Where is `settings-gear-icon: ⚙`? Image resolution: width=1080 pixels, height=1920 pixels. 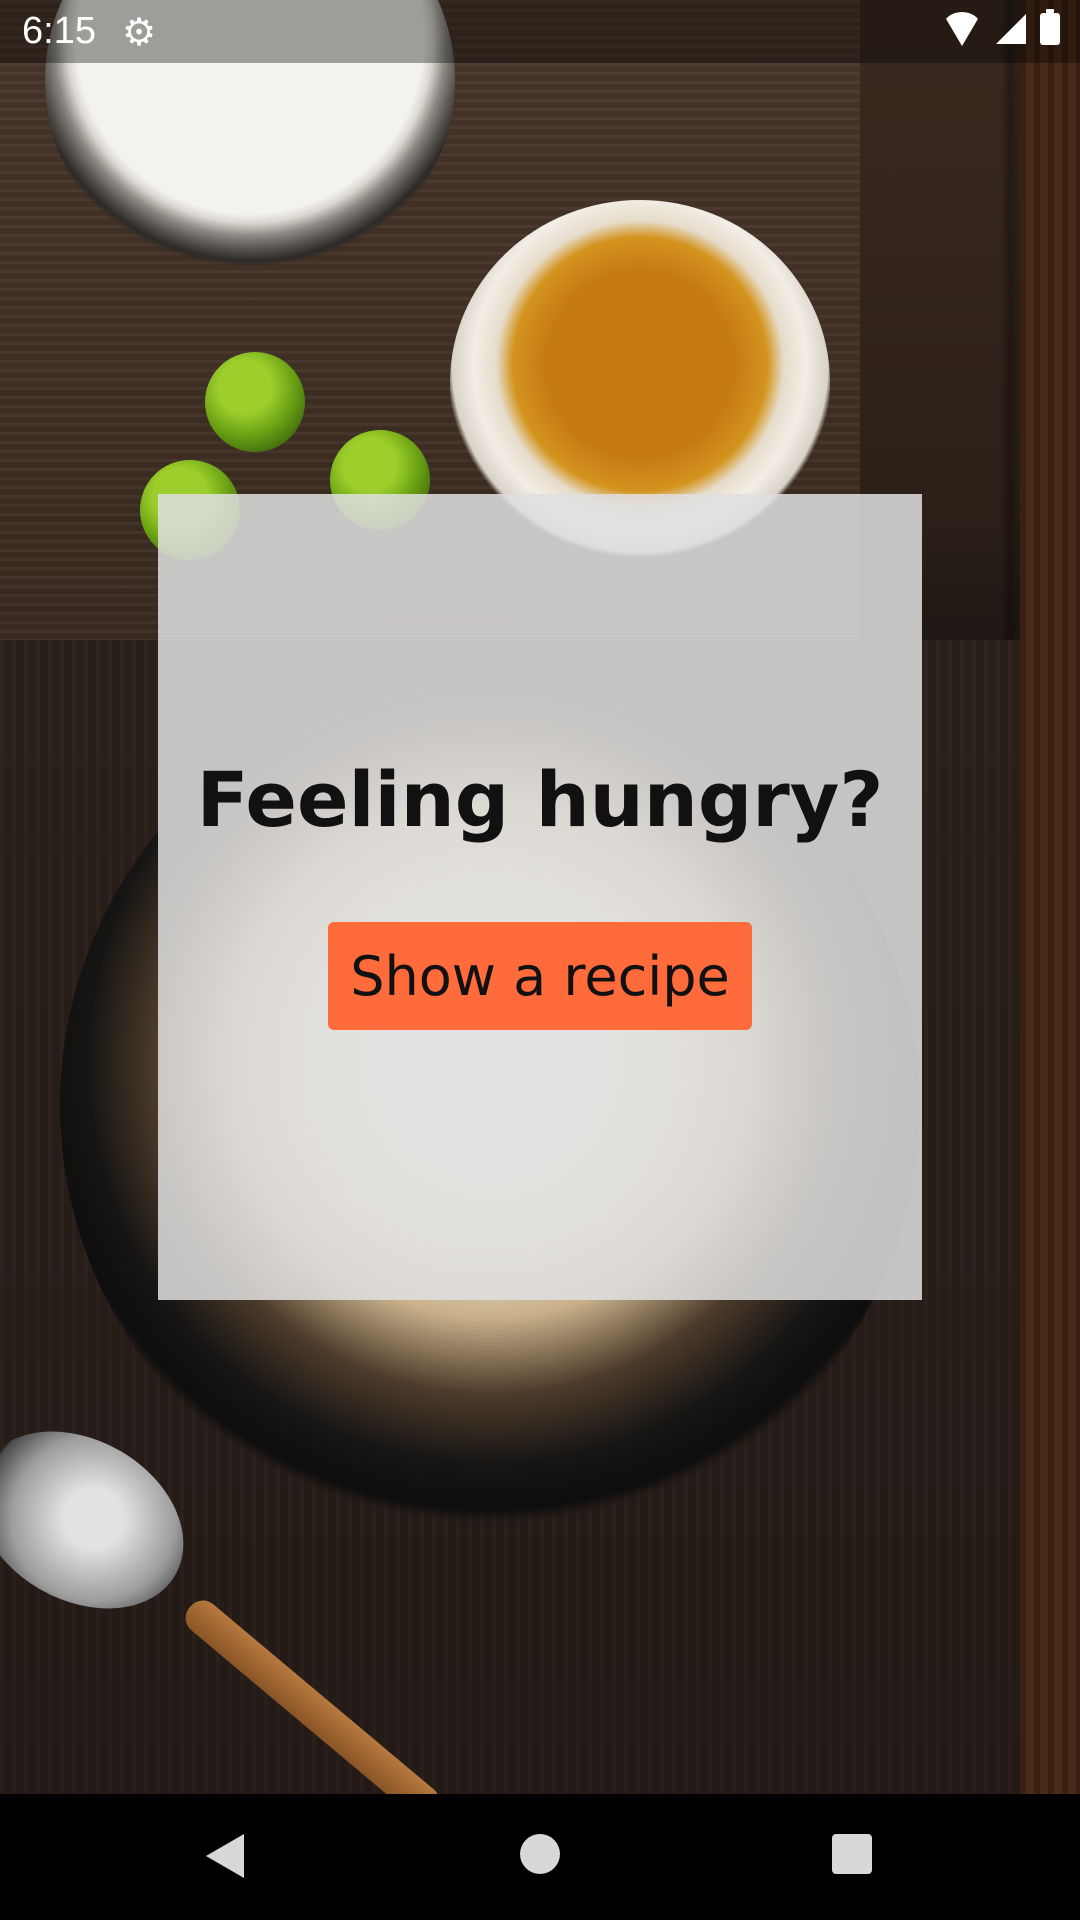 settings-gear-icon: ⚙ is located at coordinates (139, 31).